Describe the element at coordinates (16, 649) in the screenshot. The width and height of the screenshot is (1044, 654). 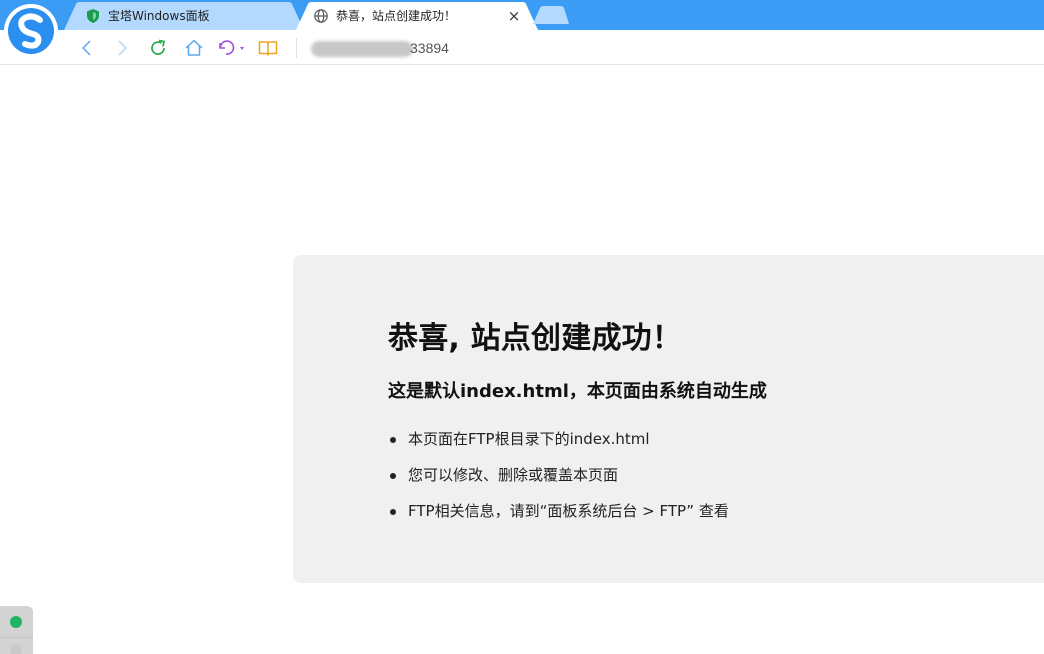
I see `widget-dot-icon` at that location.